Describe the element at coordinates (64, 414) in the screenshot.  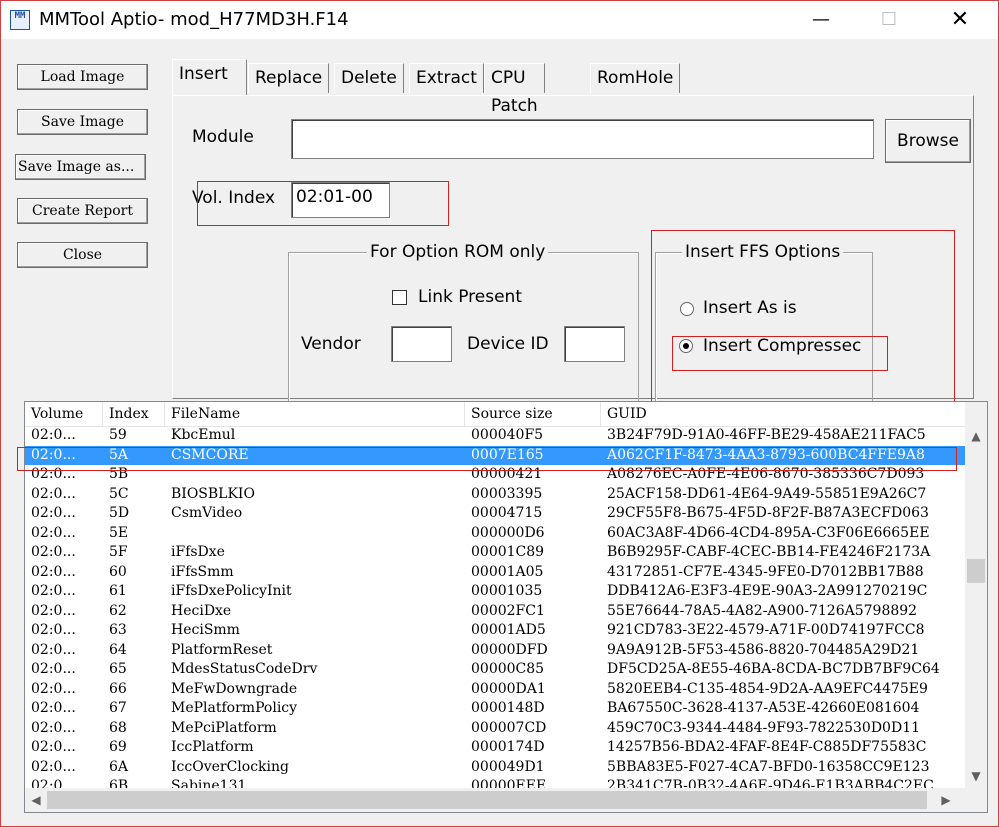
I see `col-volume: Volume` at that location.